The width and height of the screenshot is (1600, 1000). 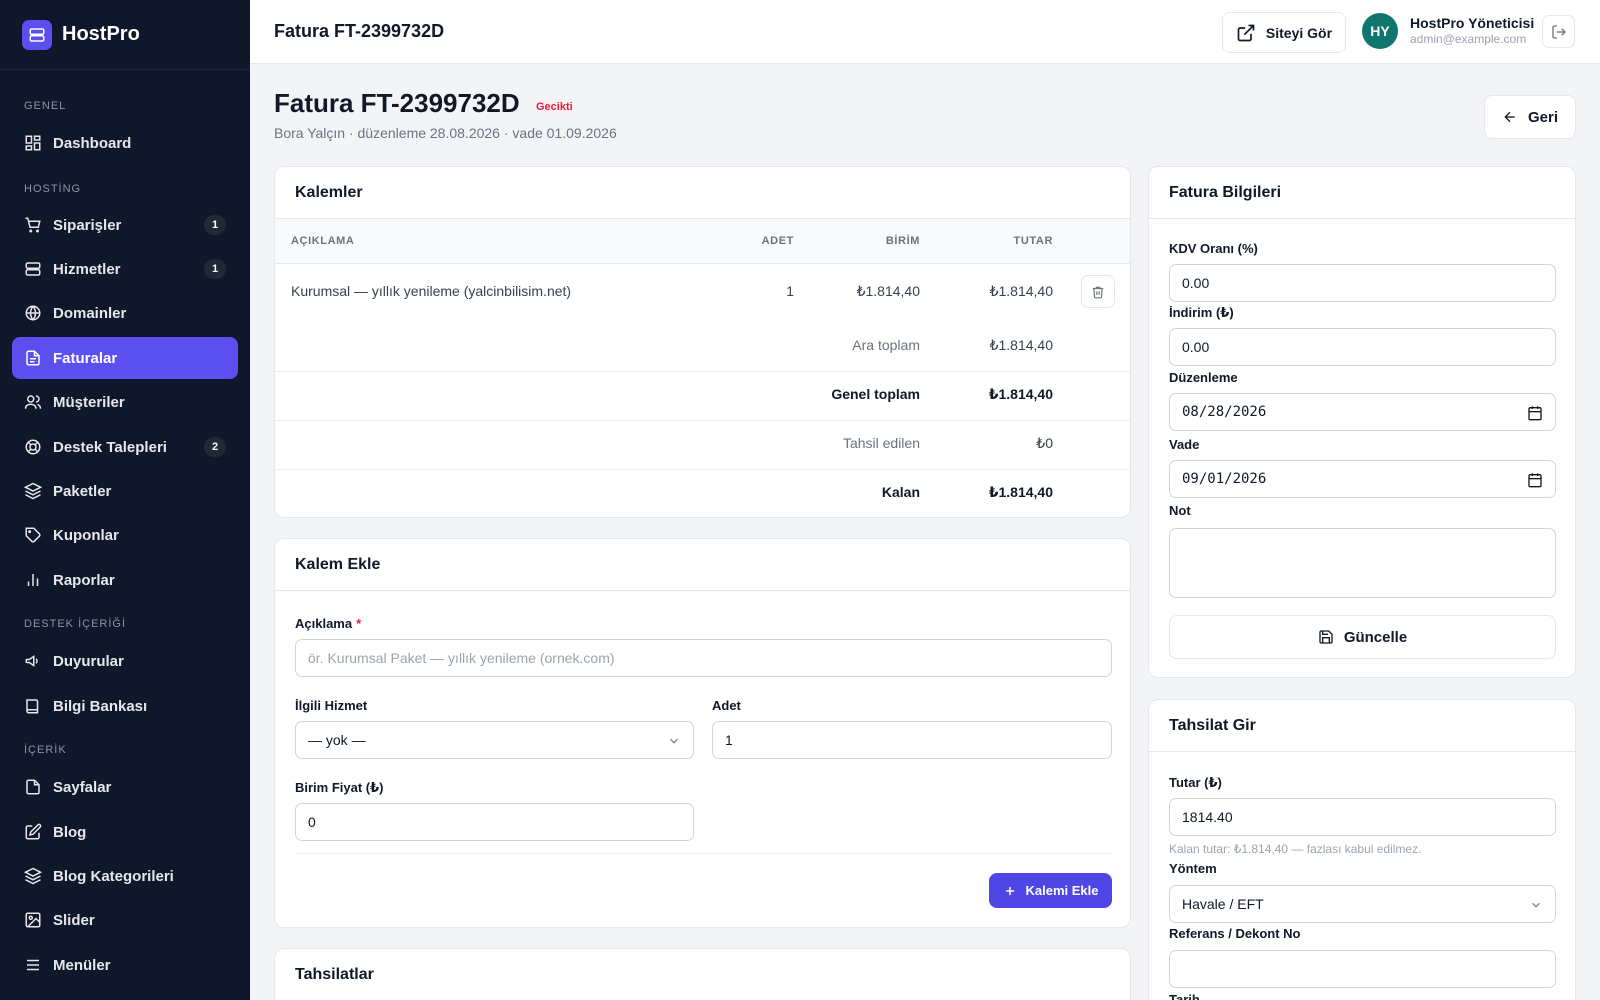 I want to click on brand-name: HostPro, so click(x=101, y=34).